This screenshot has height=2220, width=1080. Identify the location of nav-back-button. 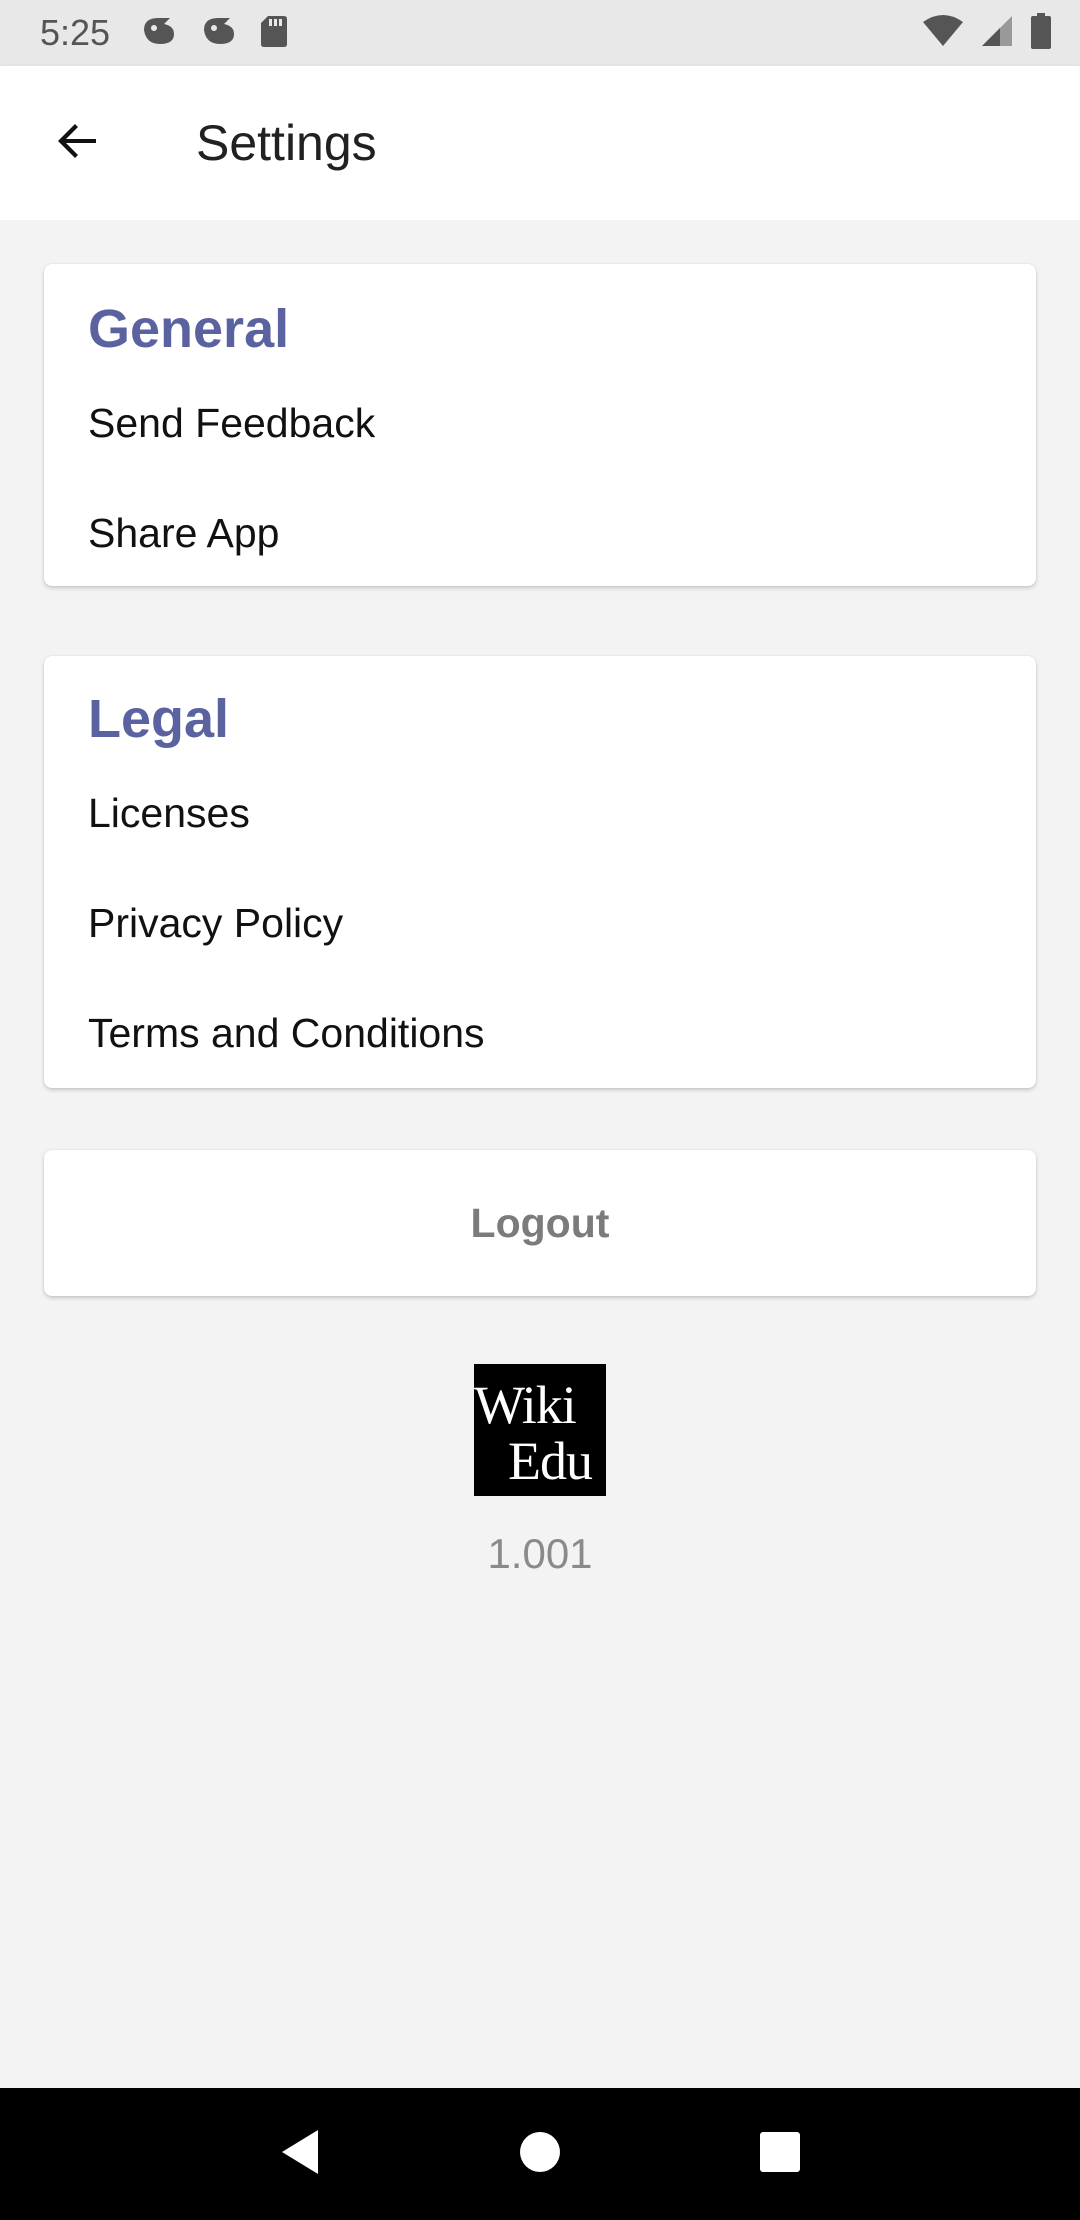
(300, 2154).